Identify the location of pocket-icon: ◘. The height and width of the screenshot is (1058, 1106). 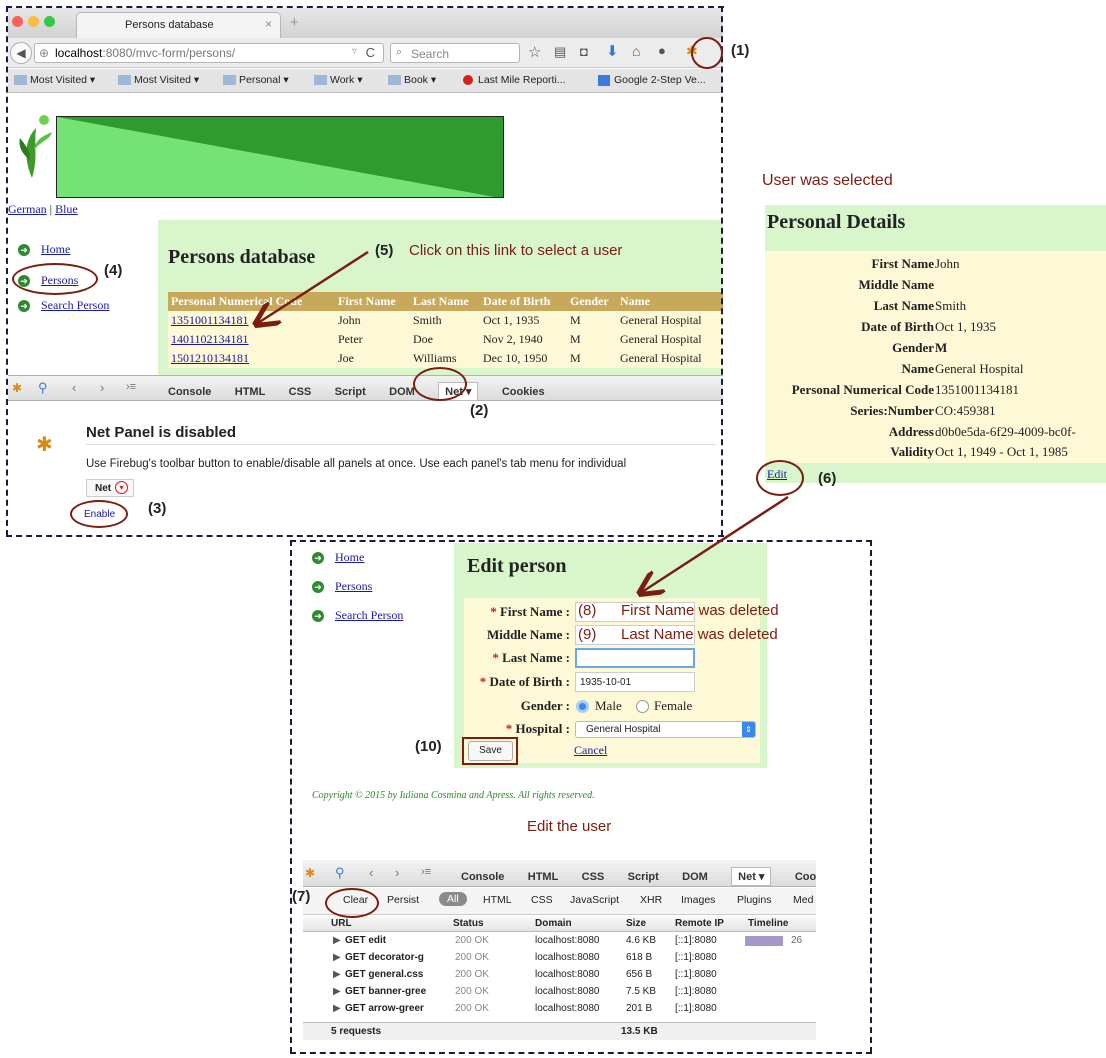
(584, 51).